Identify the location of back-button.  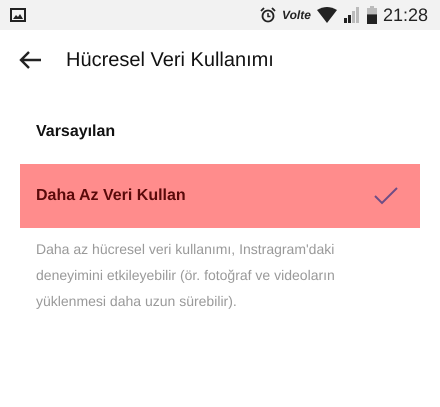
(30, 60).